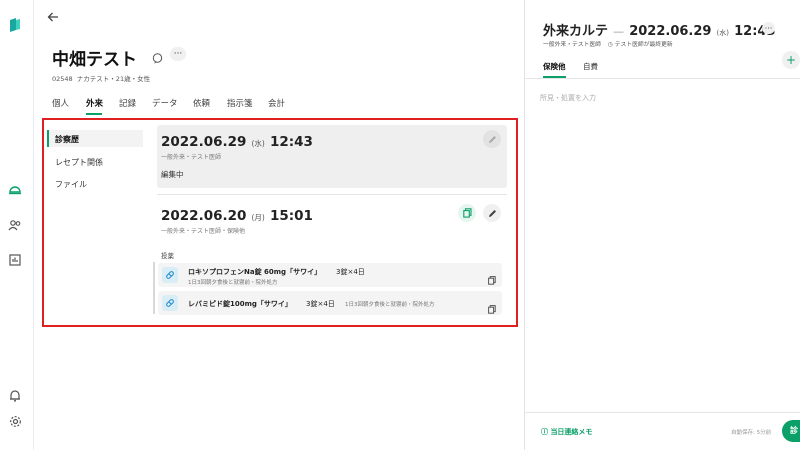 The width and height of the screenshot is (800, 450). Describe the element at coordinates (240, 103) in the screenshot. I see `tab-orders: 指示箋` at that location.